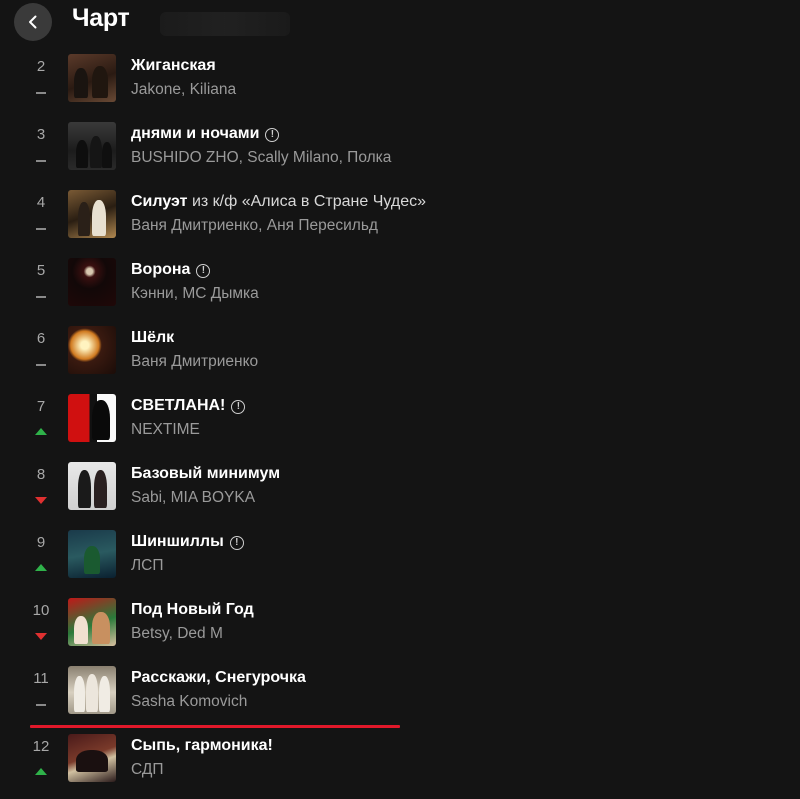  Describe the element at coordinates (187, 542) in the screenshot. I see `track-title: Шиншиллы!` at that location.